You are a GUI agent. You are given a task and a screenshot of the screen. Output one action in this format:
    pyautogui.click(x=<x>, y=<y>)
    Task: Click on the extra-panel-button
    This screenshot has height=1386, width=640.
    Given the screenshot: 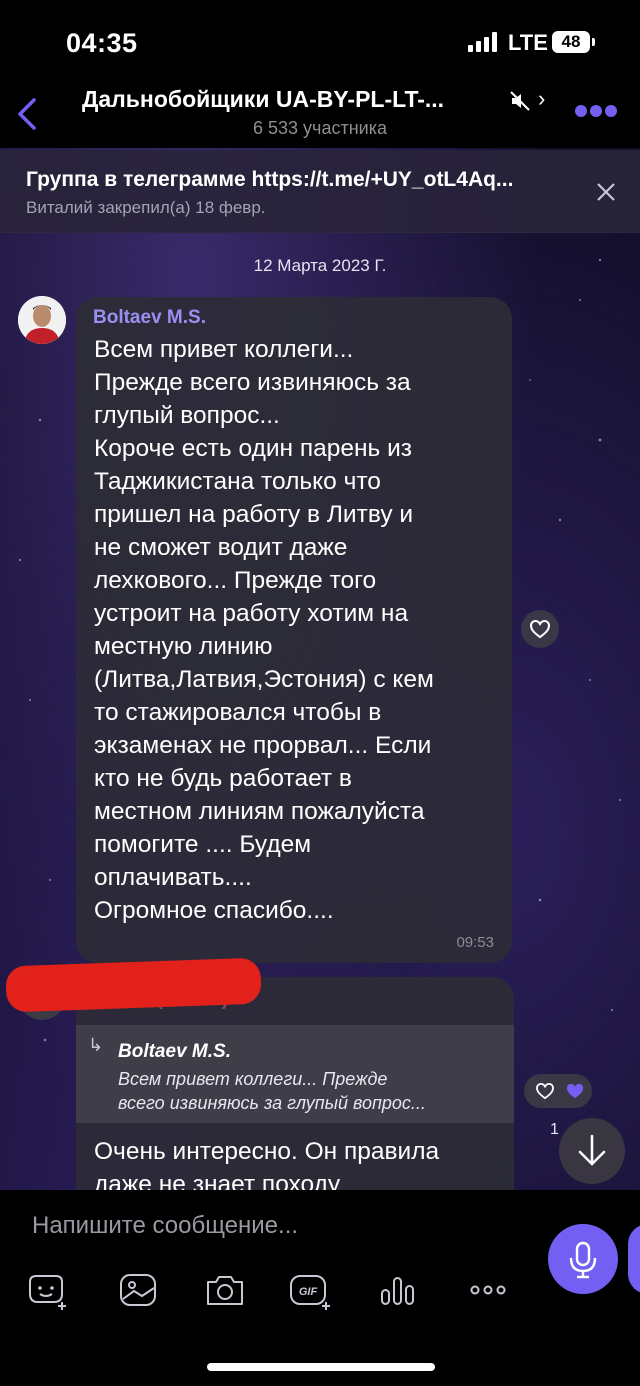 What is the action you would take?
    pyautogui.click(x=634, y=1259)
    